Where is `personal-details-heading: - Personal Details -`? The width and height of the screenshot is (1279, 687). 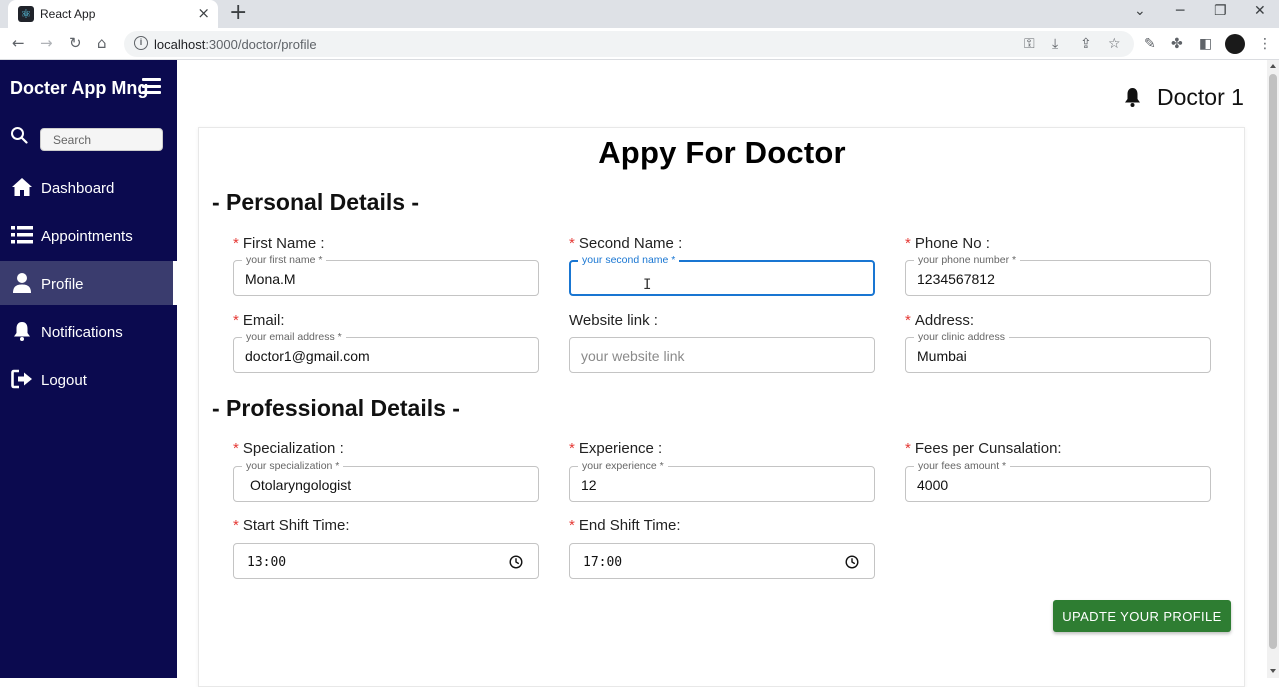 personal-details-heading: - Personal Details - is located at coordinates (316, 202).